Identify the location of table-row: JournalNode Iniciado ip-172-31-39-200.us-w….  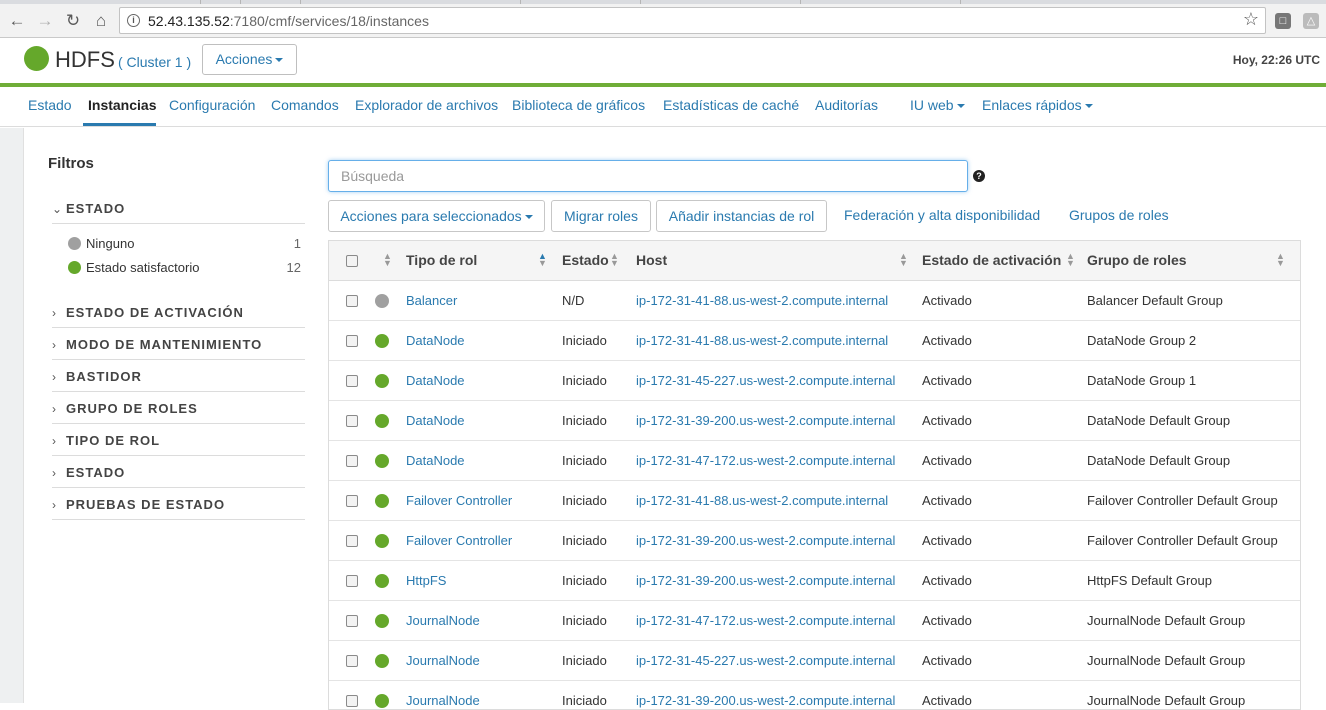
(814, 695).